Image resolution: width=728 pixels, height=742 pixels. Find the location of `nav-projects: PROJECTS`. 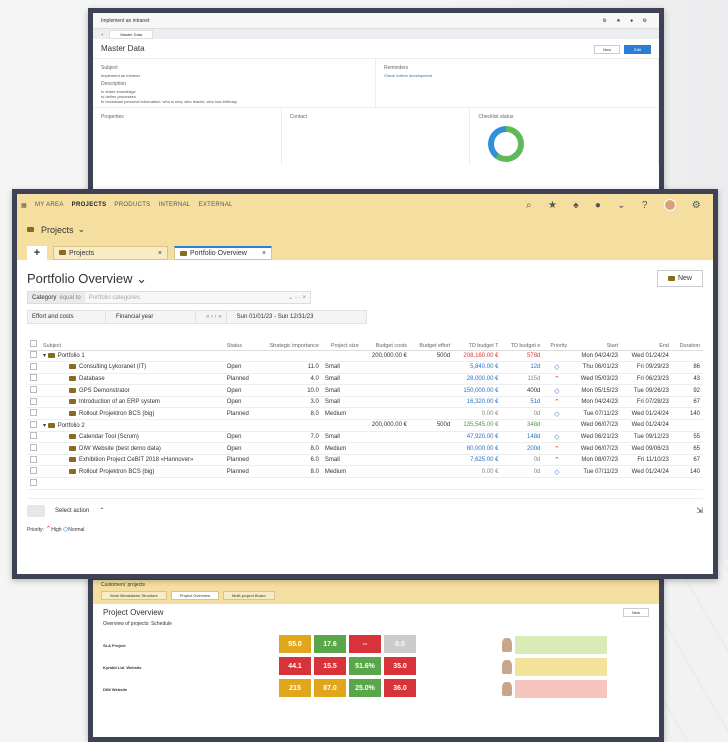

nav-projects: PROJECTS is located at coordinates (89, 205).